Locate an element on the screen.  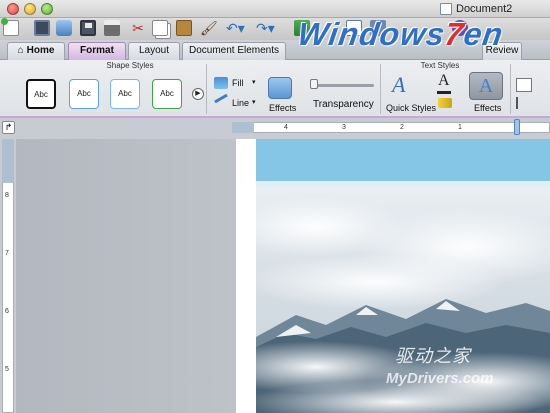
horizontal-ruler is located at coordinates (391, 127).